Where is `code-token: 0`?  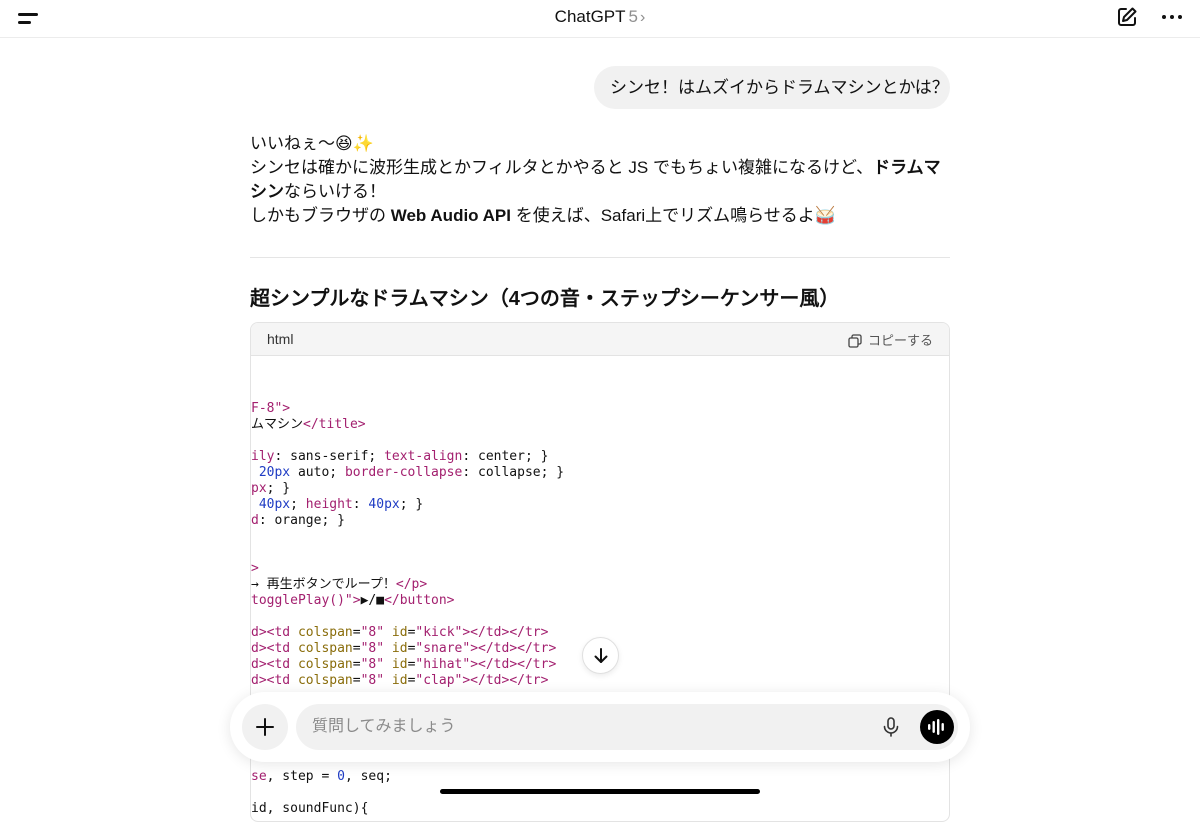
code-token: 0 is located at coordinates (341, 776).